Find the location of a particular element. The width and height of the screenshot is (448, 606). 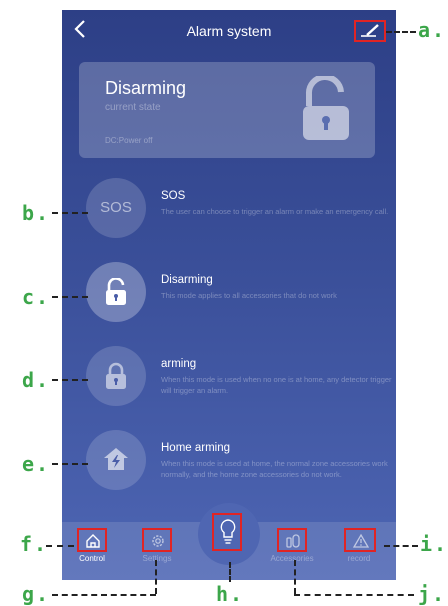

arming-button is located at coordinates (116, 376).